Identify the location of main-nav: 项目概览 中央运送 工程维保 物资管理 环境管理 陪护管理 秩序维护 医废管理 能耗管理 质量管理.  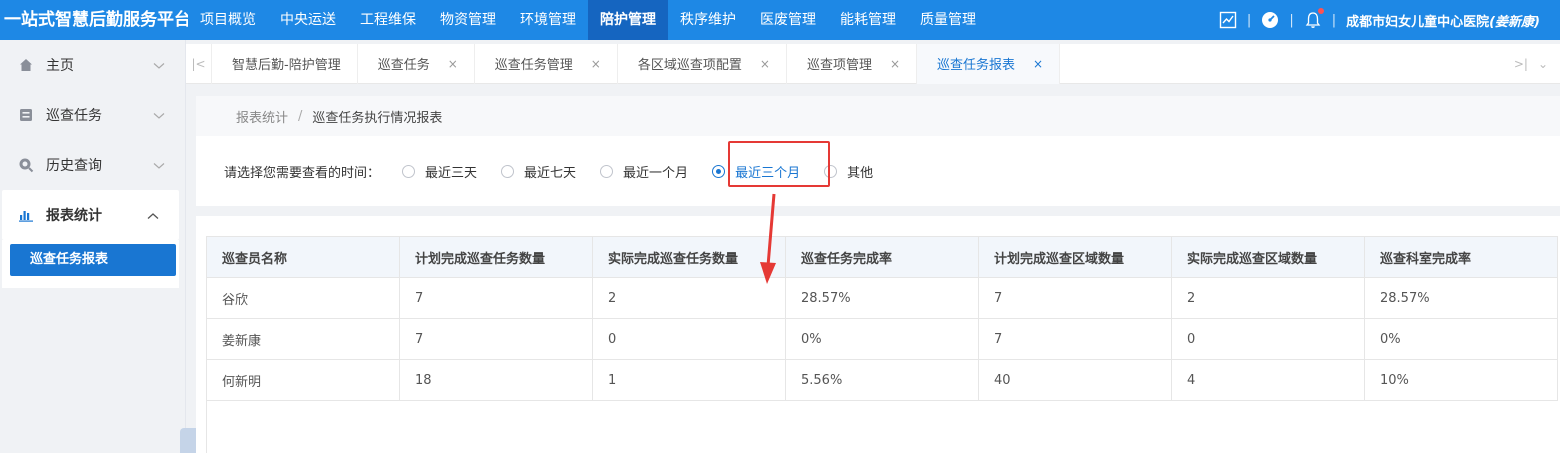
(588, 20).